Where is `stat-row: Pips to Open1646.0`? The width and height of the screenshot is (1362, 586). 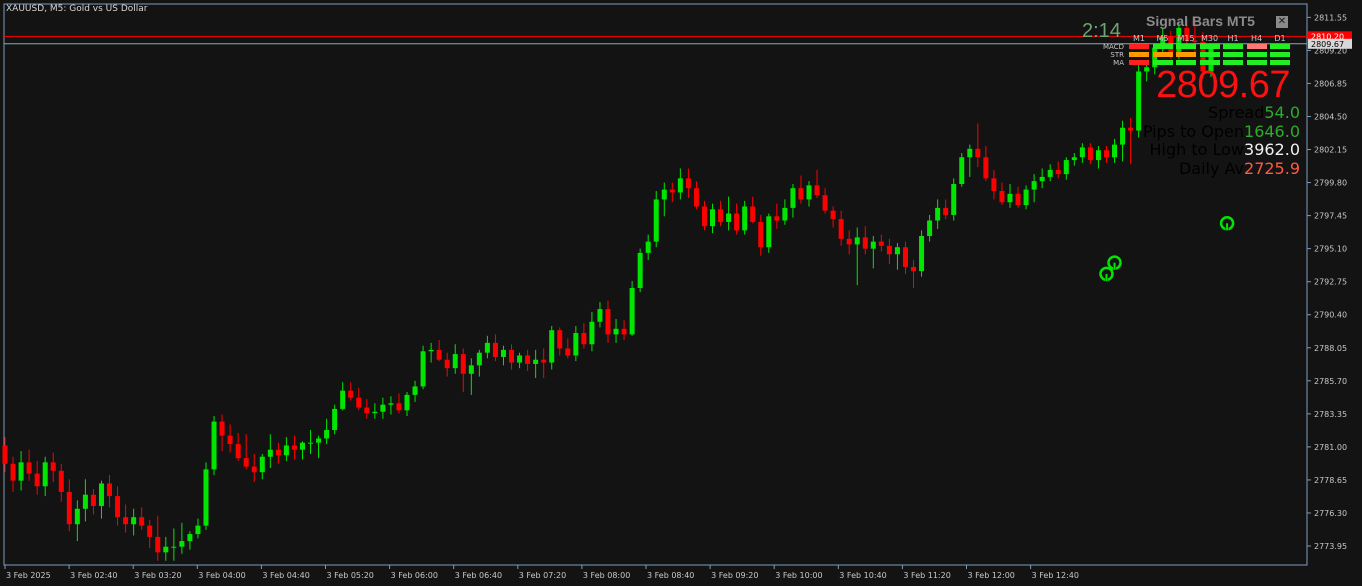 stat-row: Pips to Open1646.0 is located at coordinates (1221, 131).